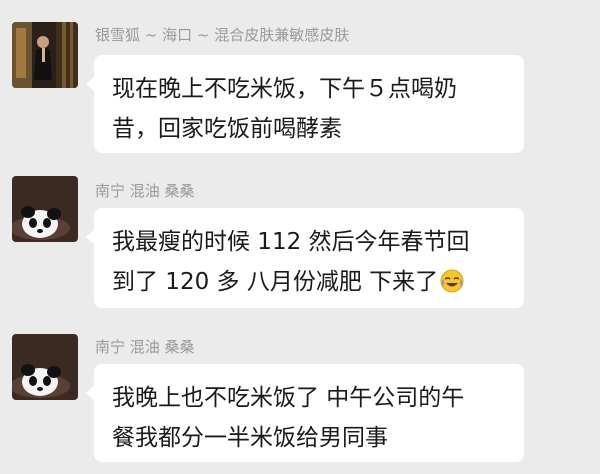  I want to click on sender-name: 银雪狐 ~ 海口 ~ 混合皮肤兼敏感皮肤, so click(222, 35).